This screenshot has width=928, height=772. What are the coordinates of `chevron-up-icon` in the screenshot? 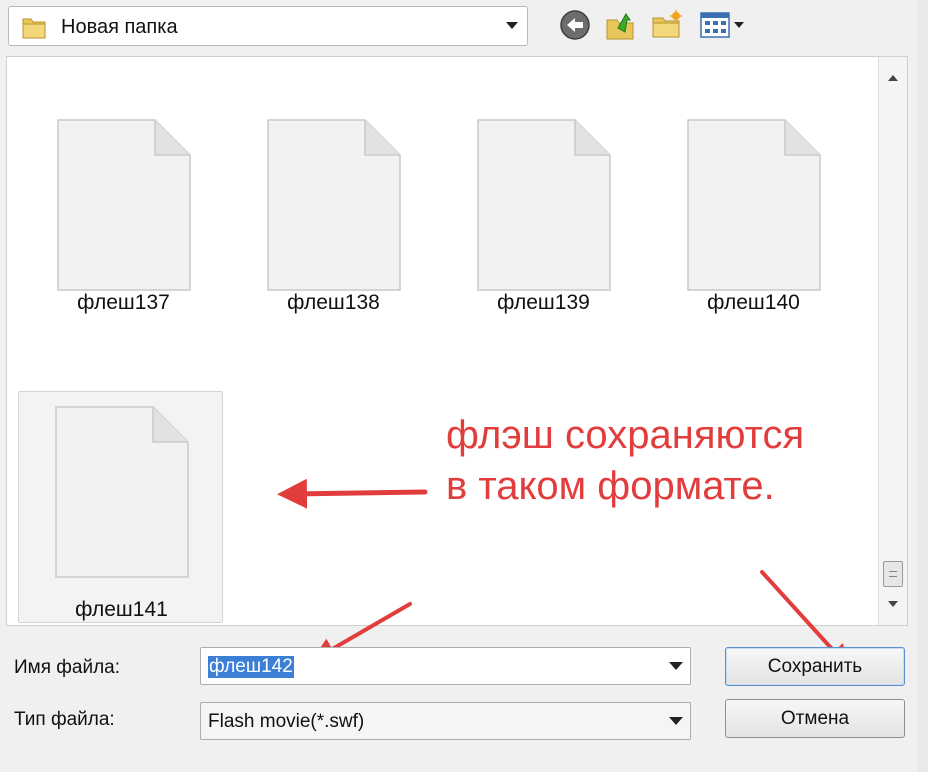 It's located at (893, 78).